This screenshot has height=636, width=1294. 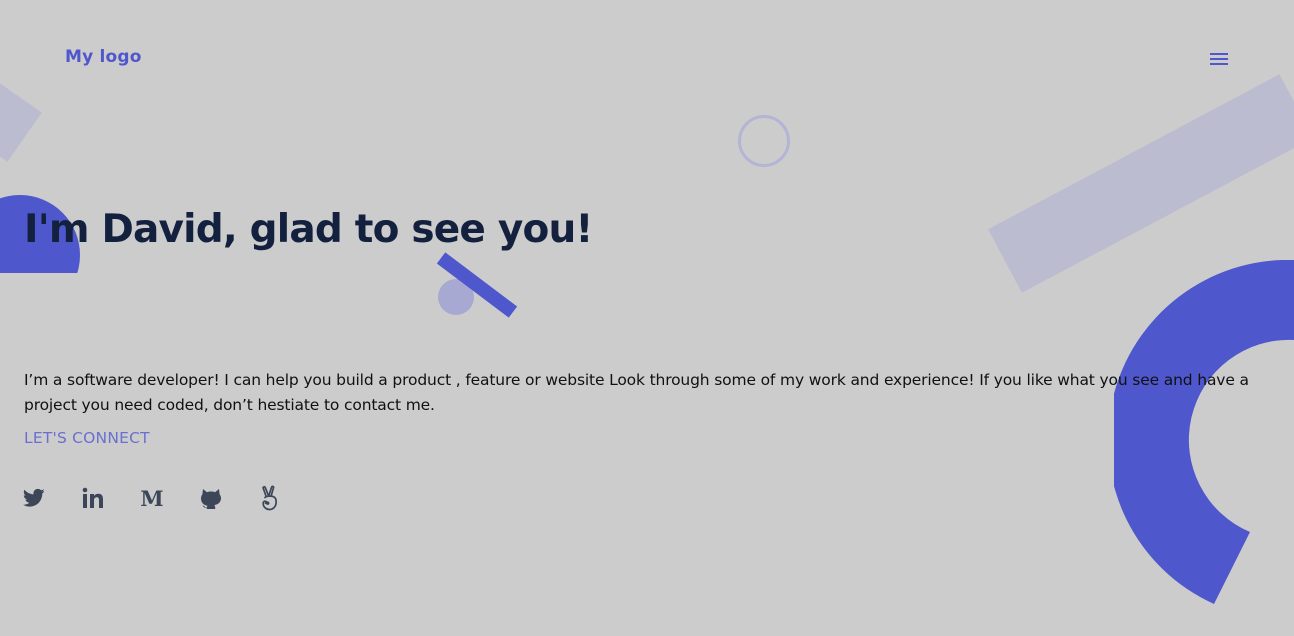 I want to click on decorative-arc-shape, so click(x=1204, y=432).